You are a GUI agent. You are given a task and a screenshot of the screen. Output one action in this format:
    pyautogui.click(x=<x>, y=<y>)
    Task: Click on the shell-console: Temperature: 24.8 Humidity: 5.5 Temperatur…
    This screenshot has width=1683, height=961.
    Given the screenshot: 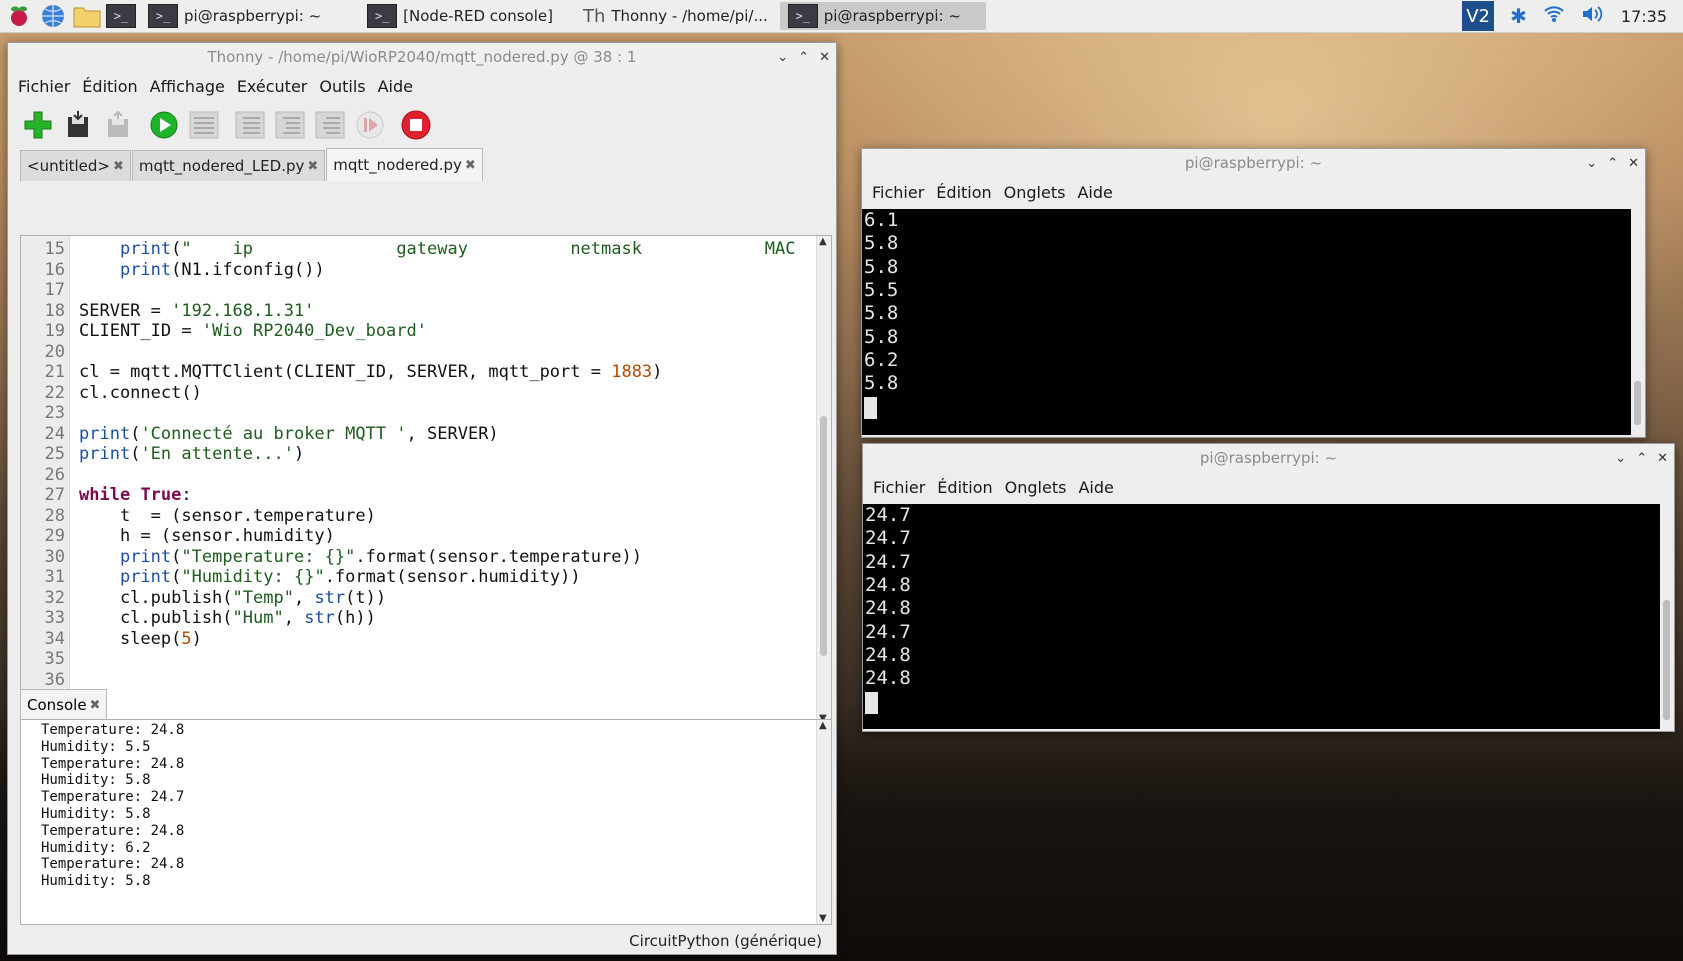 What is the action you would take?
    pyautogui.click(x=426, y=822)
    